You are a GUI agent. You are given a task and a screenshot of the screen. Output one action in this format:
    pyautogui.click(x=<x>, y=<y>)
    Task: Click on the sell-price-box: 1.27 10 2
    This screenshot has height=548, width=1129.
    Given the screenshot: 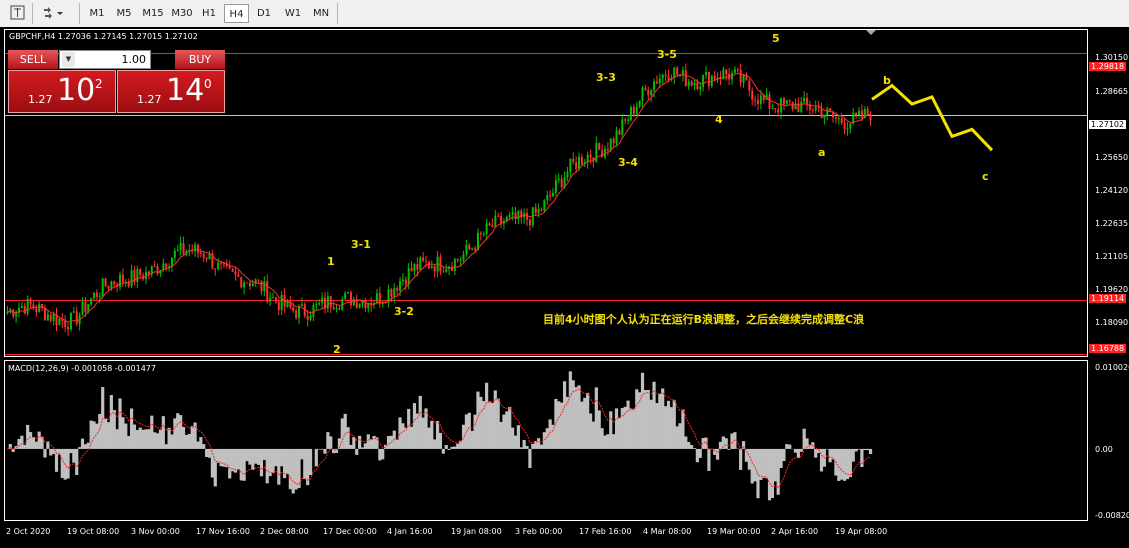 What is the action you would take?
    pyautogui.click(x=62, y=91)
    